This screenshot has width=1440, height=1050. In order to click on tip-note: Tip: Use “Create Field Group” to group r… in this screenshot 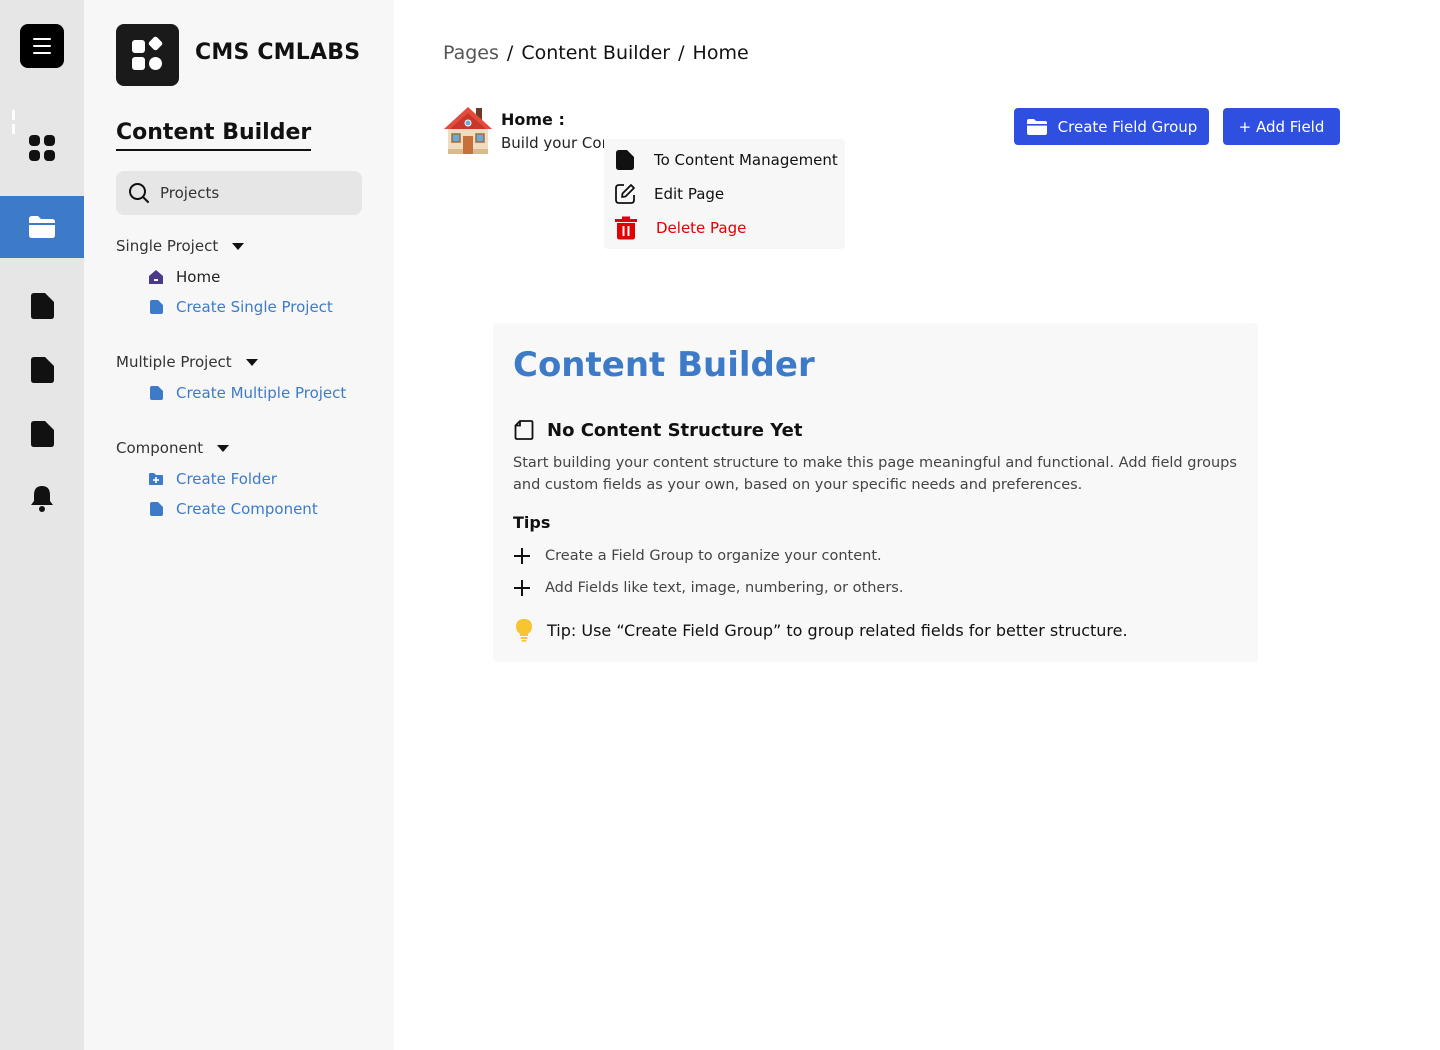, I will do `click(820, 630)`.